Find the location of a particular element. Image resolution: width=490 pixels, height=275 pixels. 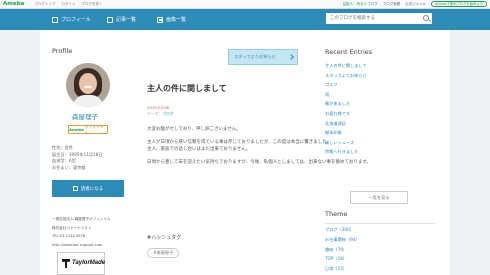

profile-residence: お住まい：東京都 is located at coordinates (69, 167).